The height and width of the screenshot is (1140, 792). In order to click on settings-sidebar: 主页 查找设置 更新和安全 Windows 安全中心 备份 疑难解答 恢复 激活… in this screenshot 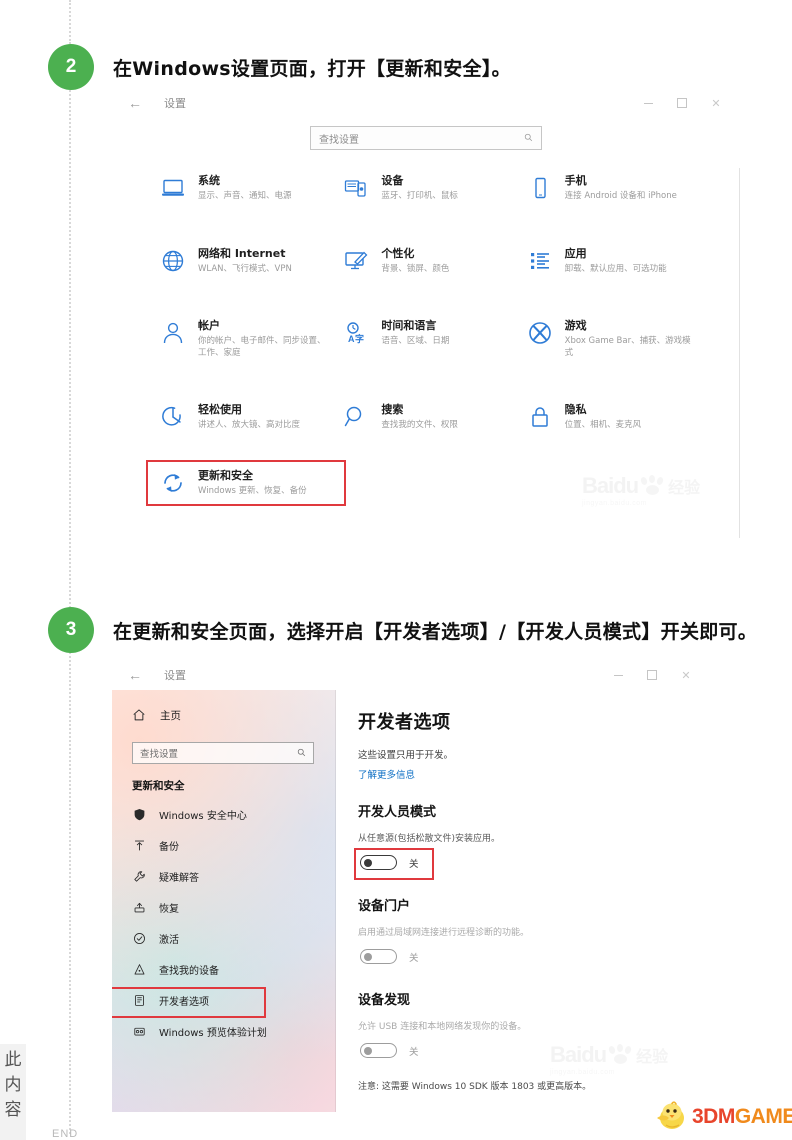, I will do `click(224, 901)`.